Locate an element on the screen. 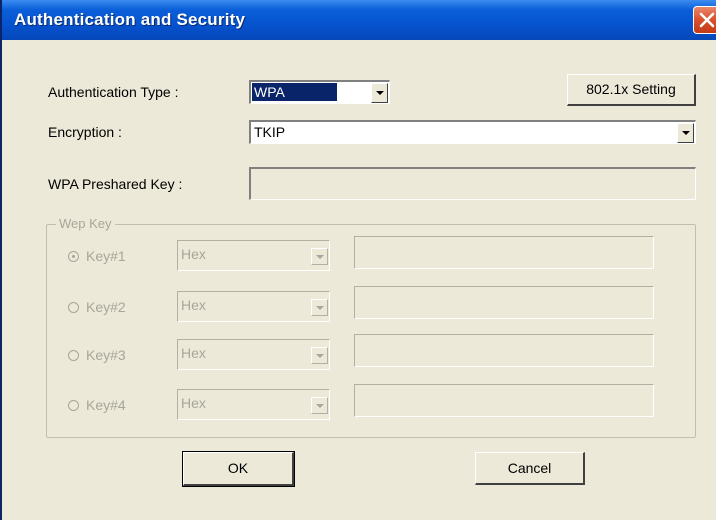 This screenshot has height=520, width=716. key2-format-value: Hex is located at coordinates (193, 305).